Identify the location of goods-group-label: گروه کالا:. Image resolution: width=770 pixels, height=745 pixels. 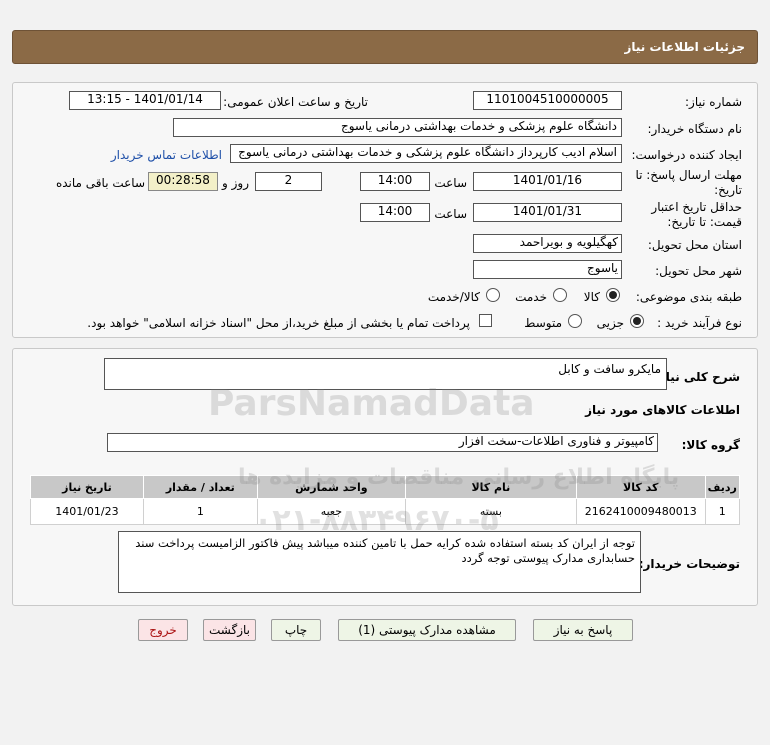
(710, 445).